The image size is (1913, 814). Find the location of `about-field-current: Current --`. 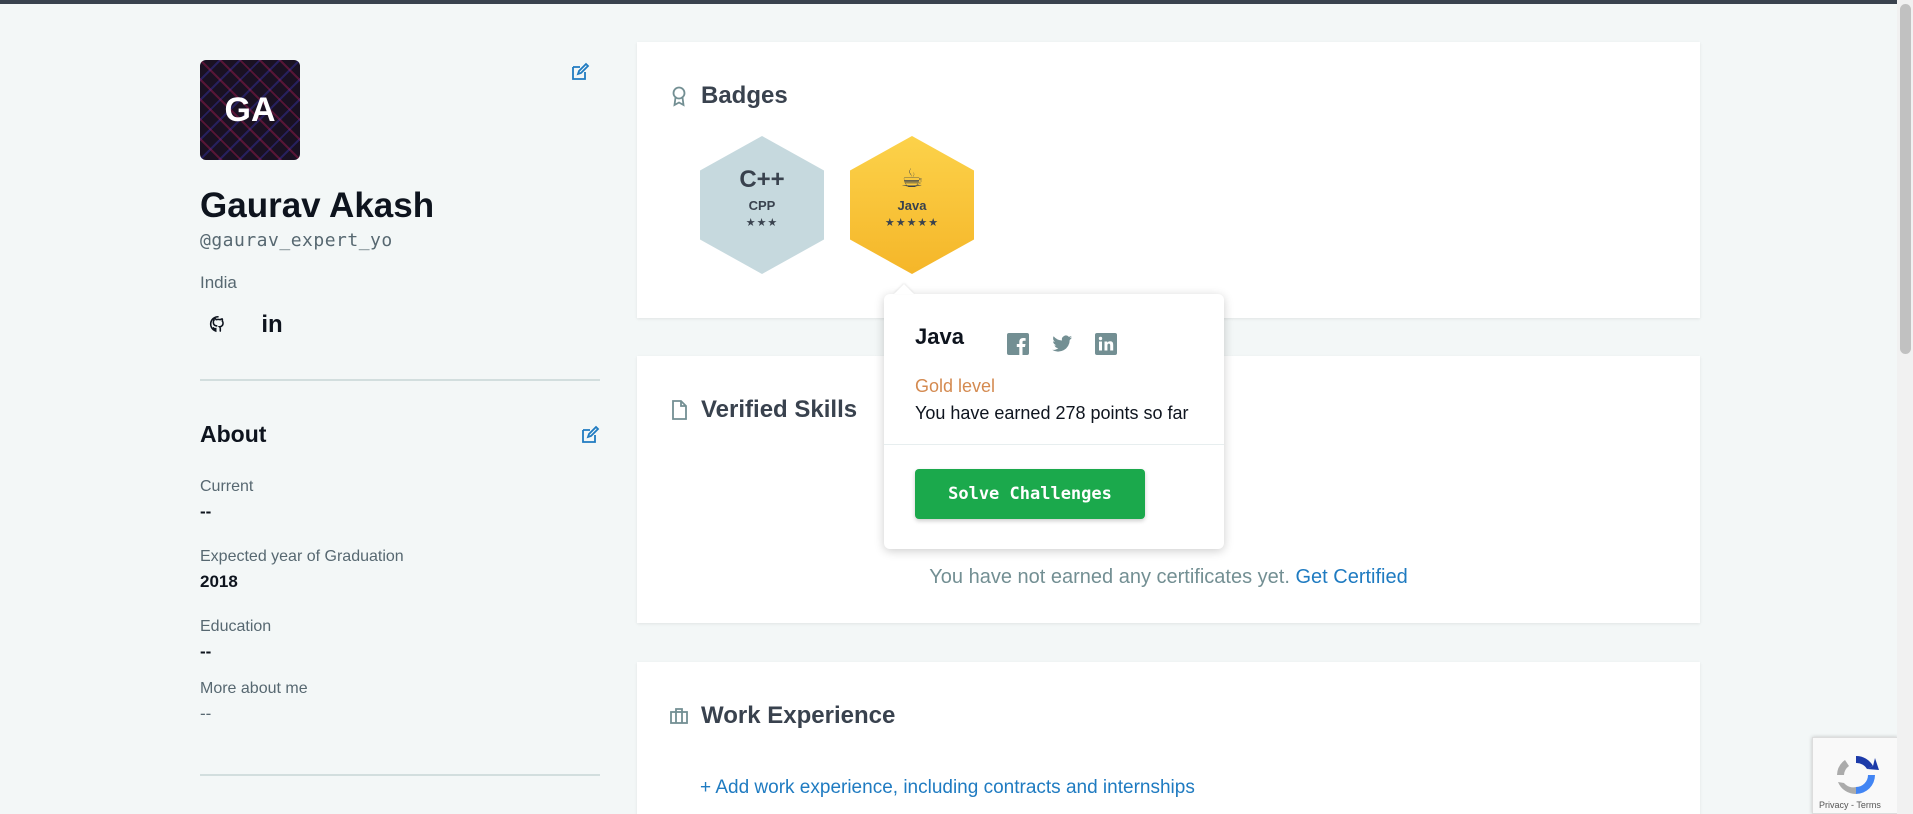

about-field-current: Current -- is located at coordinates (400, 500).